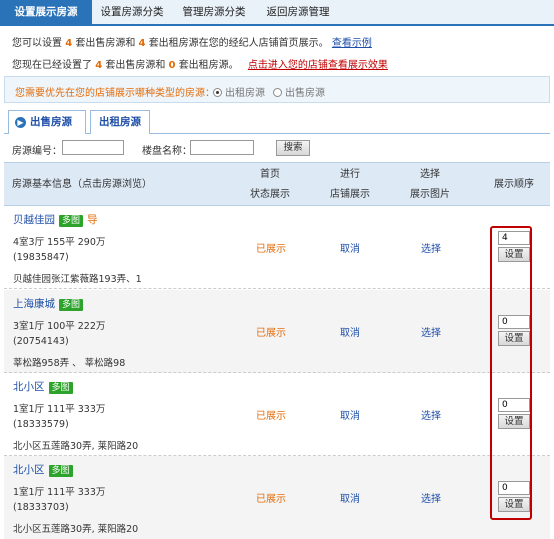 Image resolution: width=554 pixels, height=539 pixels. I want to click on info-text: 您可以设置, so click(37, 43).